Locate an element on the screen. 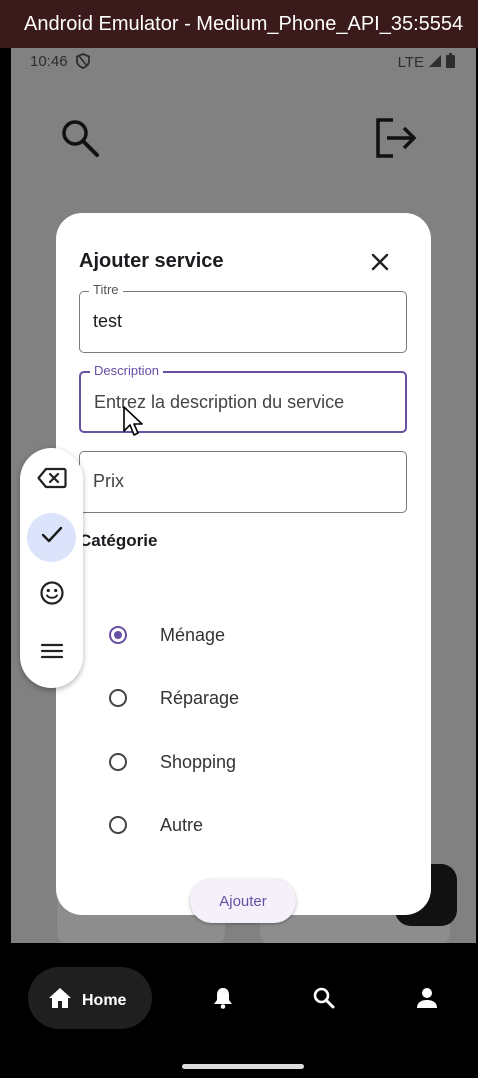 This screenshot has width=478, height=1078. category-option-reparage: Réparage is located at coordinates (239, 698).